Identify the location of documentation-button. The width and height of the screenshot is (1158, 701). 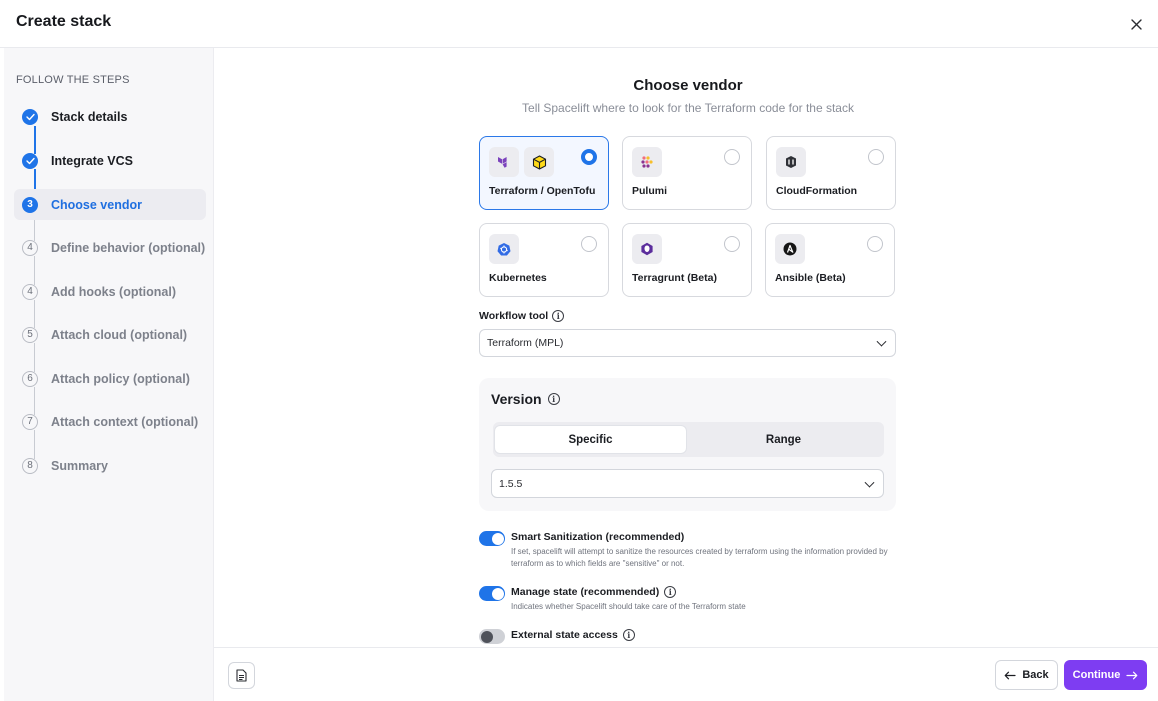
(241, 675).